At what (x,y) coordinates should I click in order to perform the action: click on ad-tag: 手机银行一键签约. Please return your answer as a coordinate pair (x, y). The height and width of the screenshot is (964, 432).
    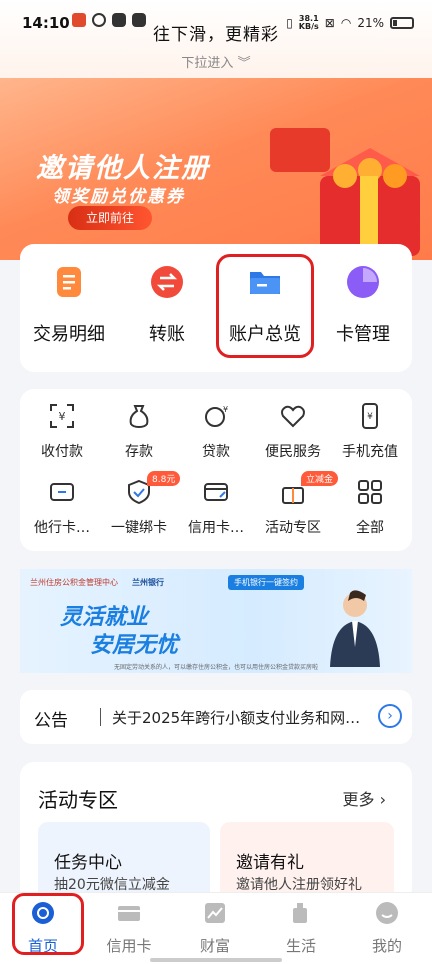
    Looking at the image, I should click on (266, 582).